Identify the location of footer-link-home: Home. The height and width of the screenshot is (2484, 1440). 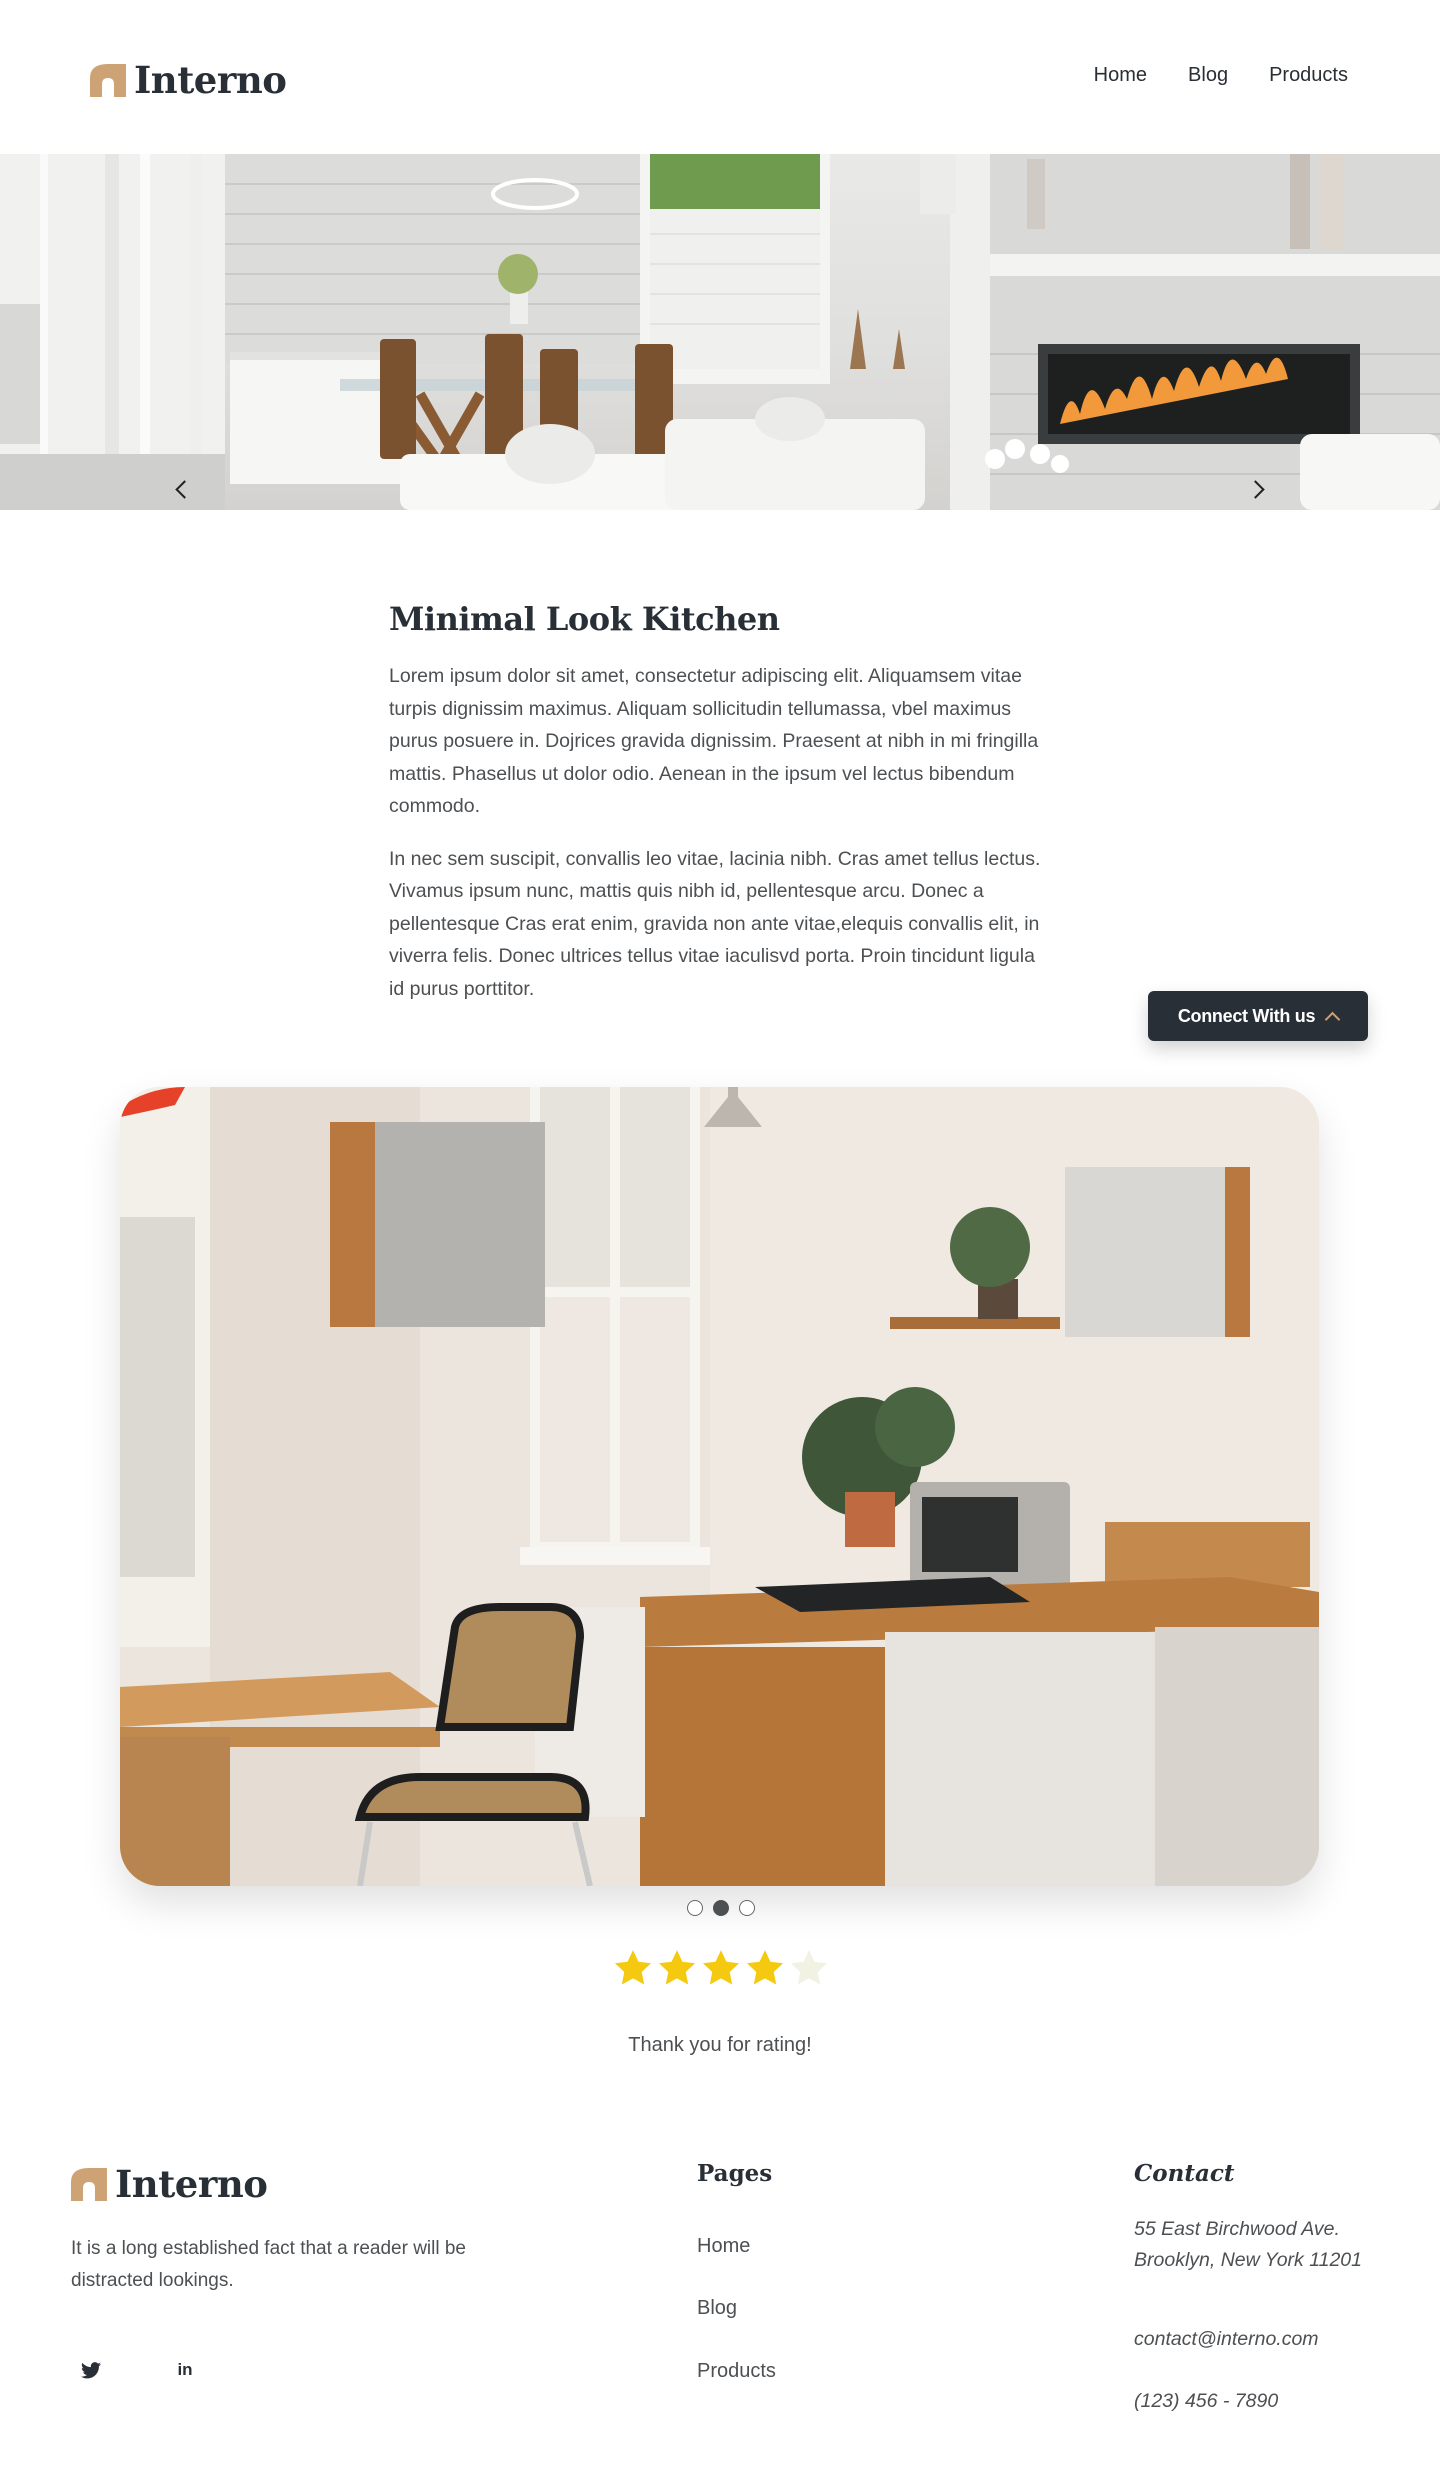
(723, 2246).